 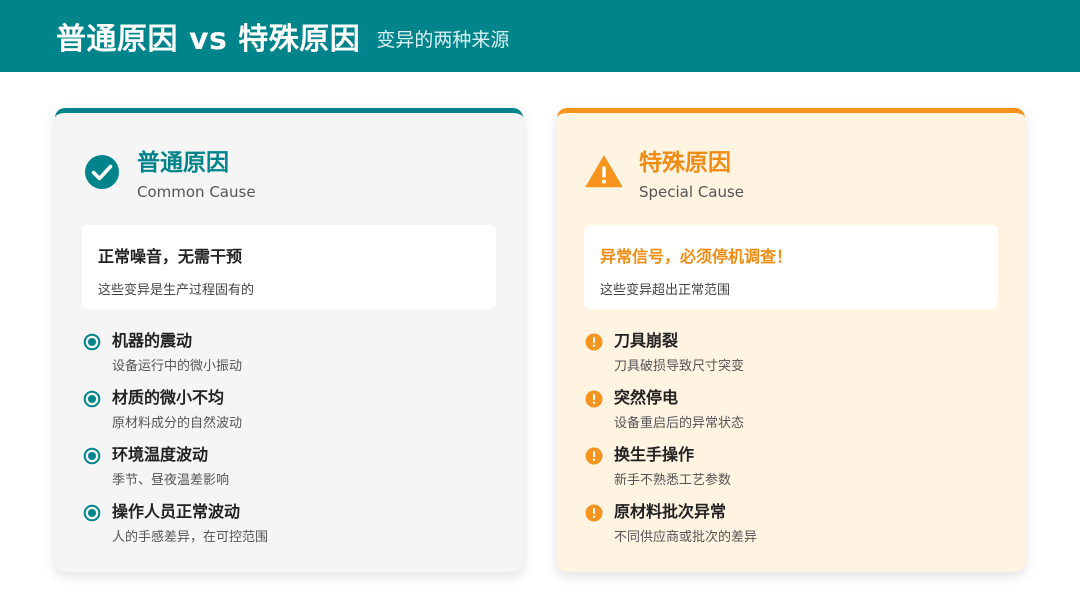 I want to click on list-item: 原材料批次异常 不同供应商或批次的差异, so click(x=671, y=530).